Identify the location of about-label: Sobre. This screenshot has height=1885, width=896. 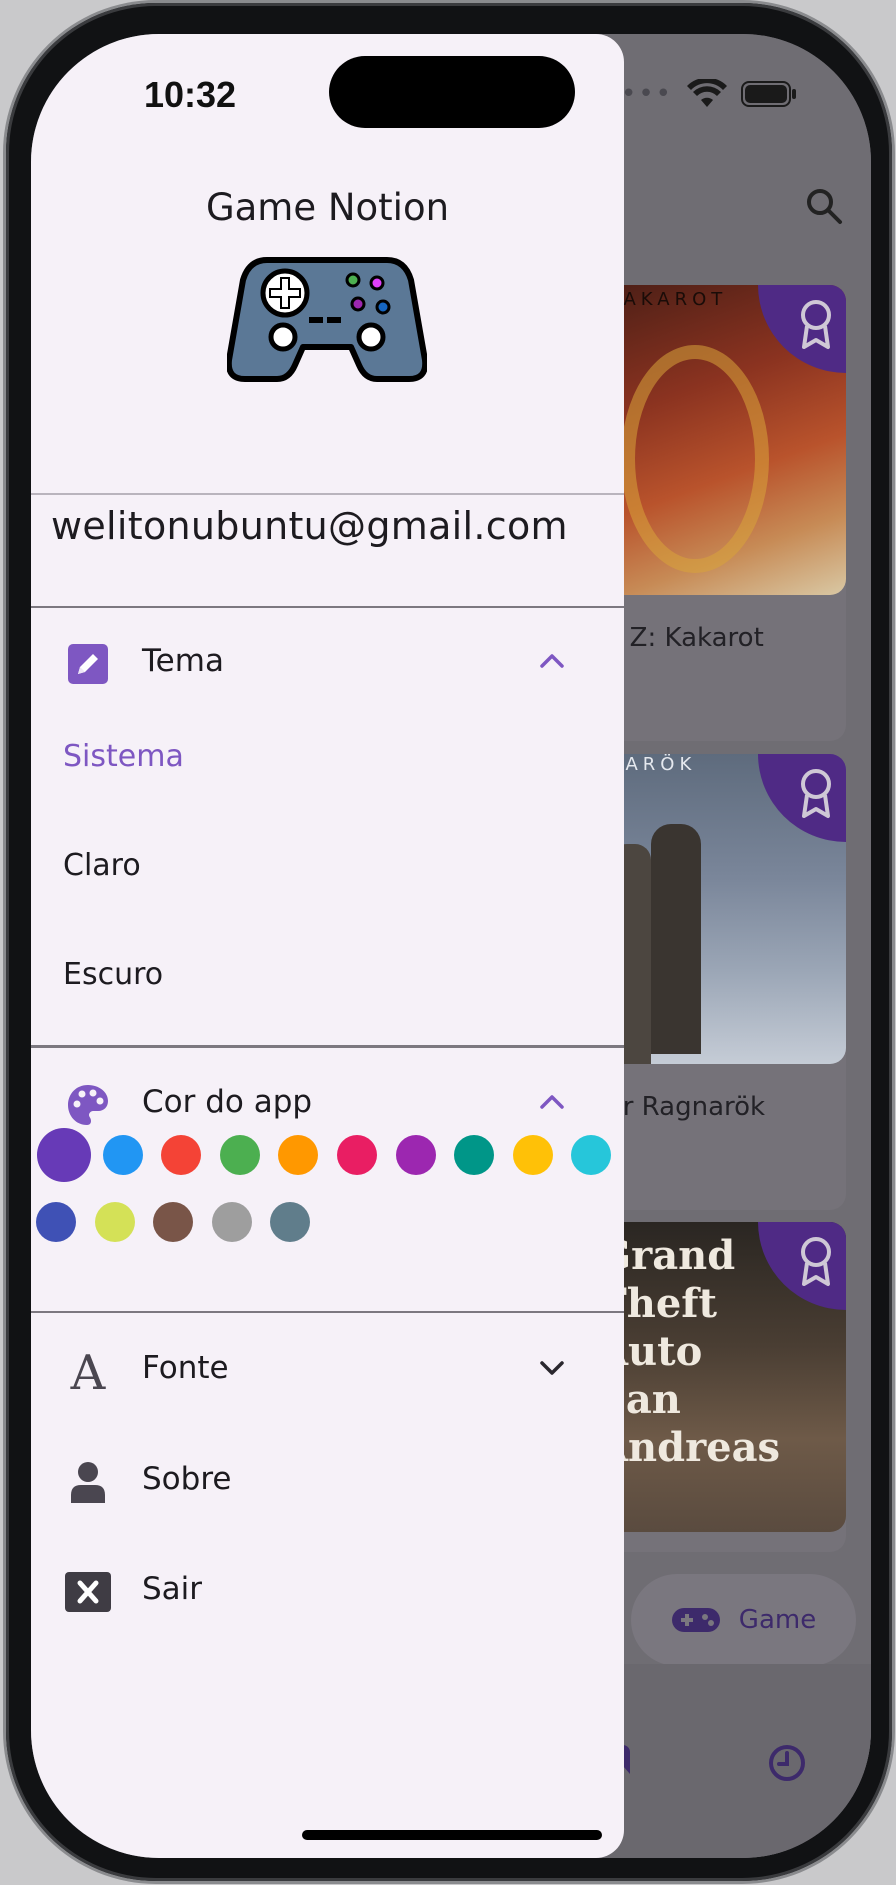
(187, 1479).